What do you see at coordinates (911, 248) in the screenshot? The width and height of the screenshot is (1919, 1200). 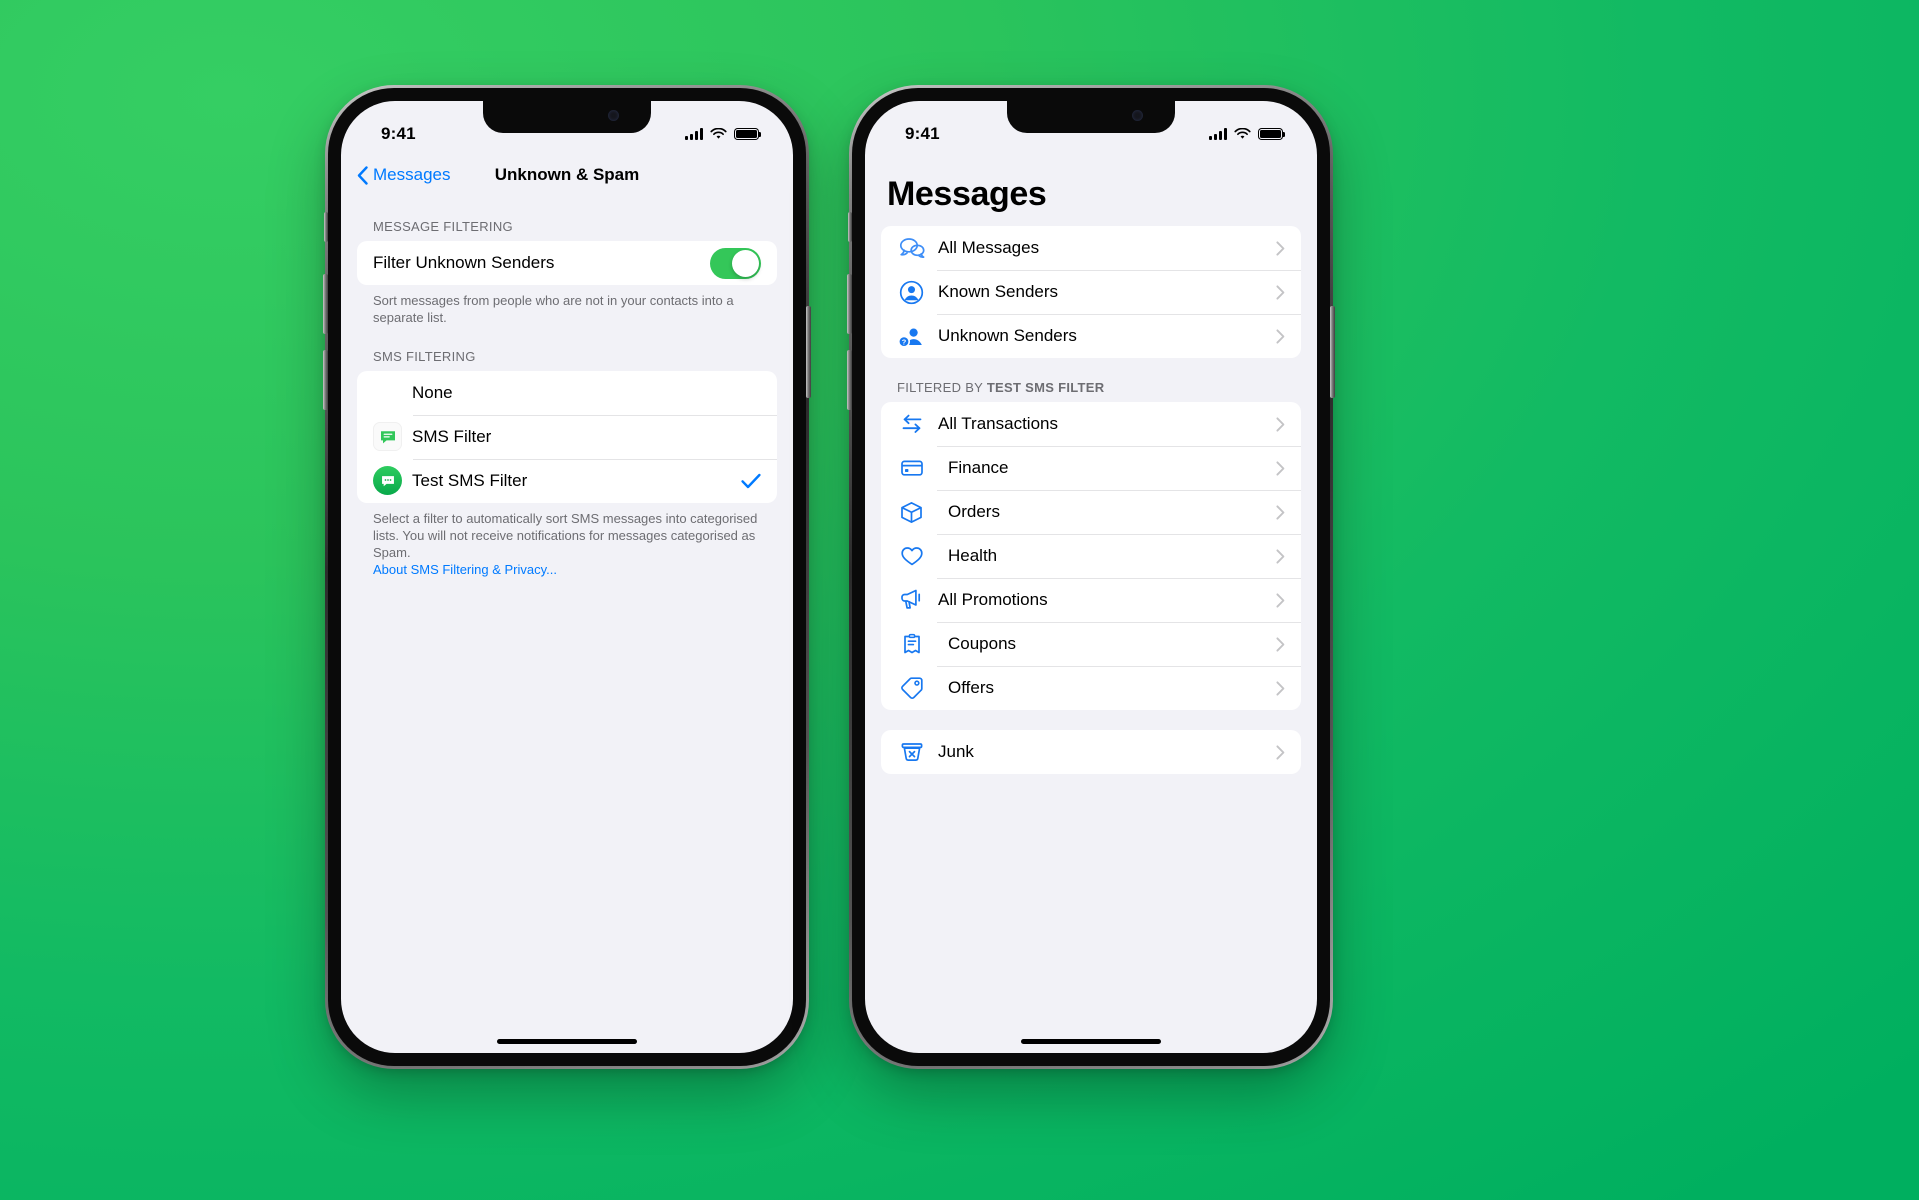 I see `chat-bubbles-icon` at bounding box center [911, 248].